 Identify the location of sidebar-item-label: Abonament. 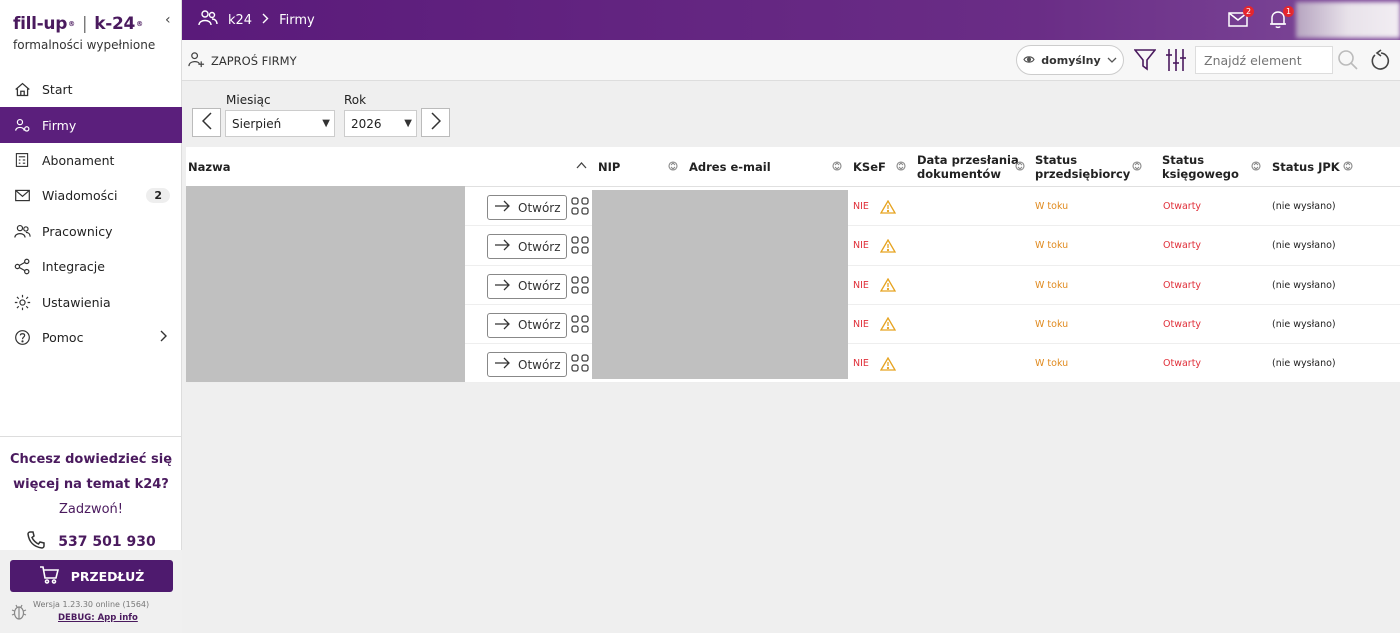
(78, 160).